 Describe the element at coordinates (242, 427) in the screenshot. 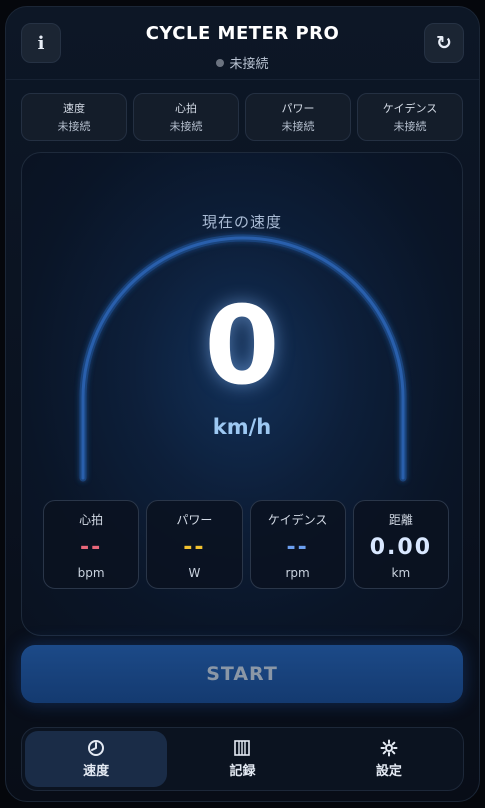

I see `speed-unit: km/h` at that location.